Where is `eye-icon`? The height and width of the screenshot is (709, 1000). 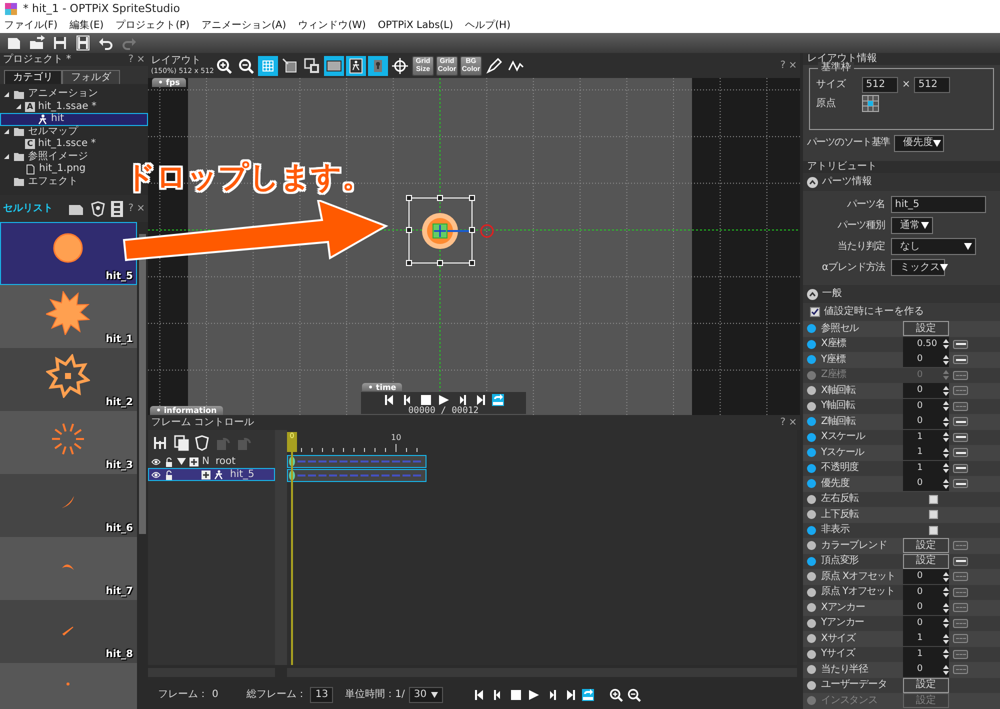 eye-icon is located at coordinates (156, 475).